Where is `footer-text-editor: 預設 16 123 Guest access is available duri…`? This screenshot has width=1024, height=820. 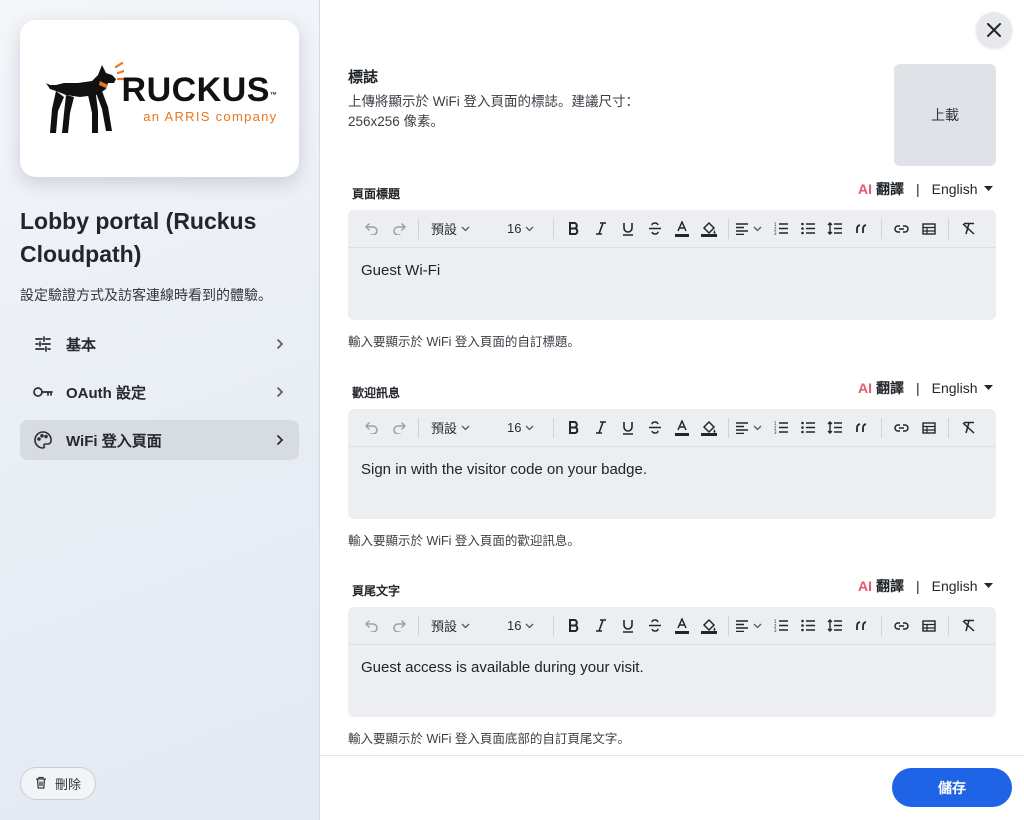
footer-text-editor: 預設 16 123 Guest access is available duri… is located at coordinates (672, 662).